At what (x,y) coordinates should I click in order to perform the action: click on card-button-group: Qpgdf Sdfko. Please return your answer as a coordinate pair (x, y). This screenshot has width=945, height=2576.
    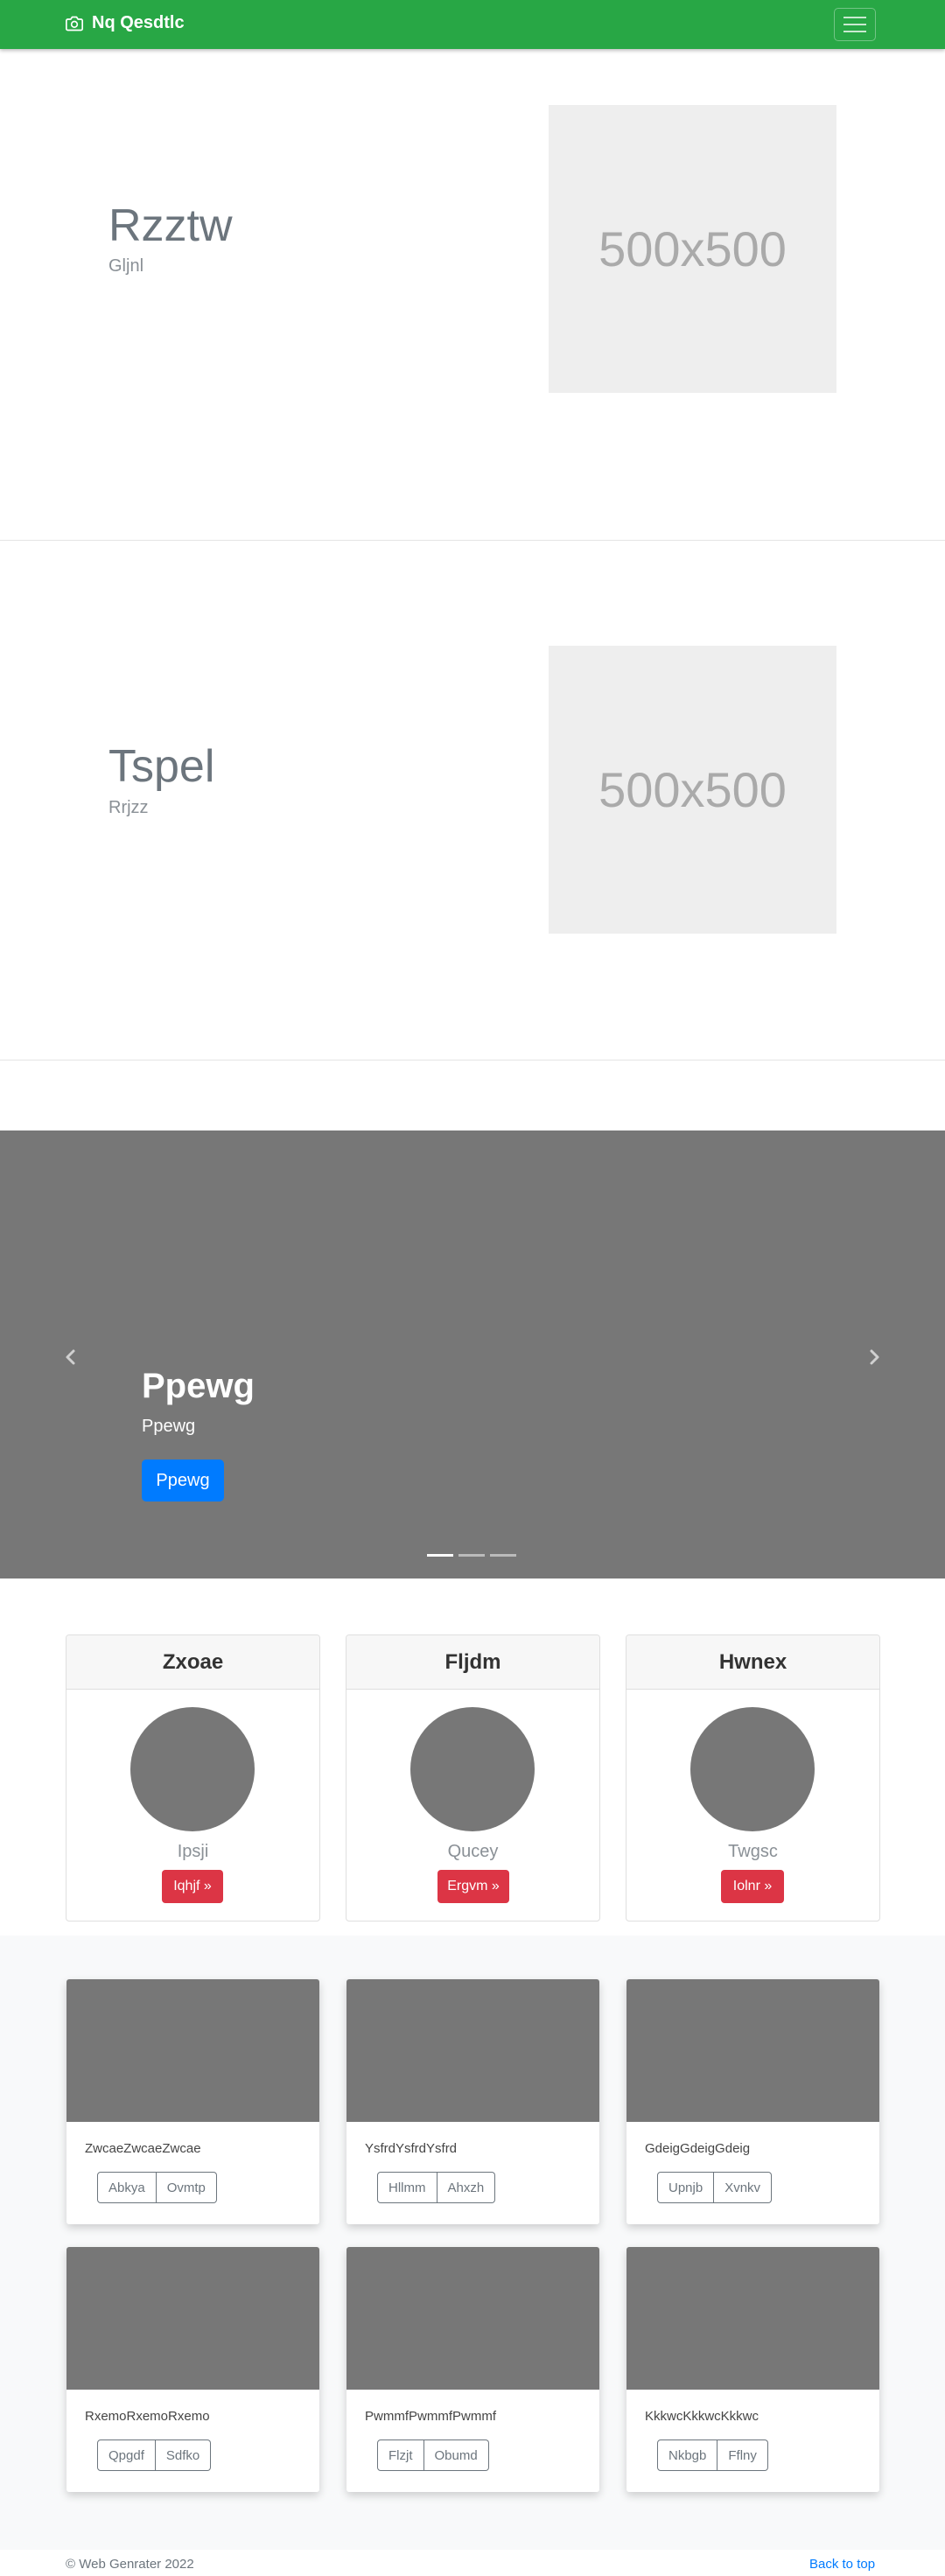
    Looking at the image, I should click on (154, 2455).